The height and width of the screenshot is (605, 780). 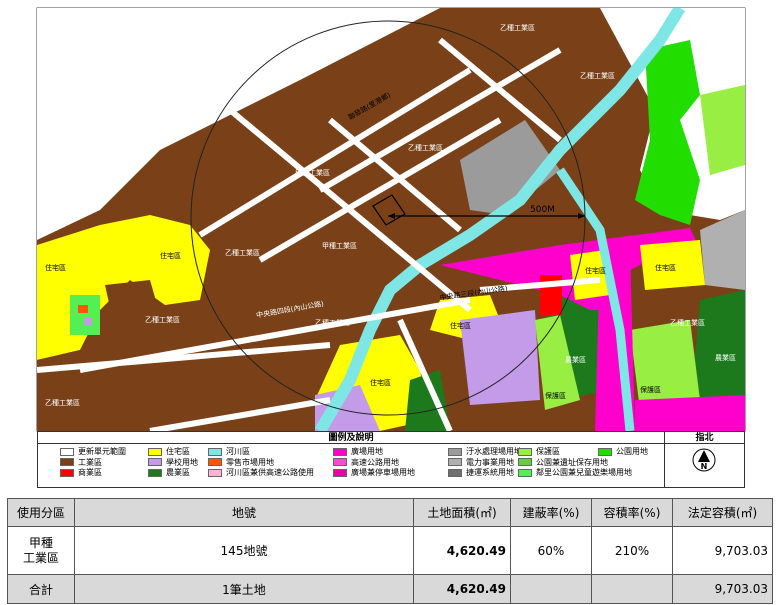 I want to click on total-legal: 9,703.03, so click(x=722, y=589).